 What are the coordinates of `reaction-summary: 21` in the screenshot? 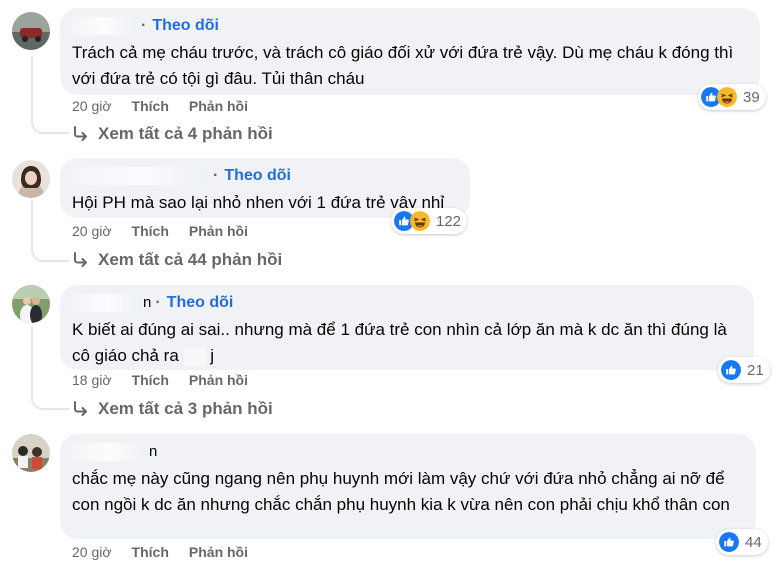 It's located at (744, 370).